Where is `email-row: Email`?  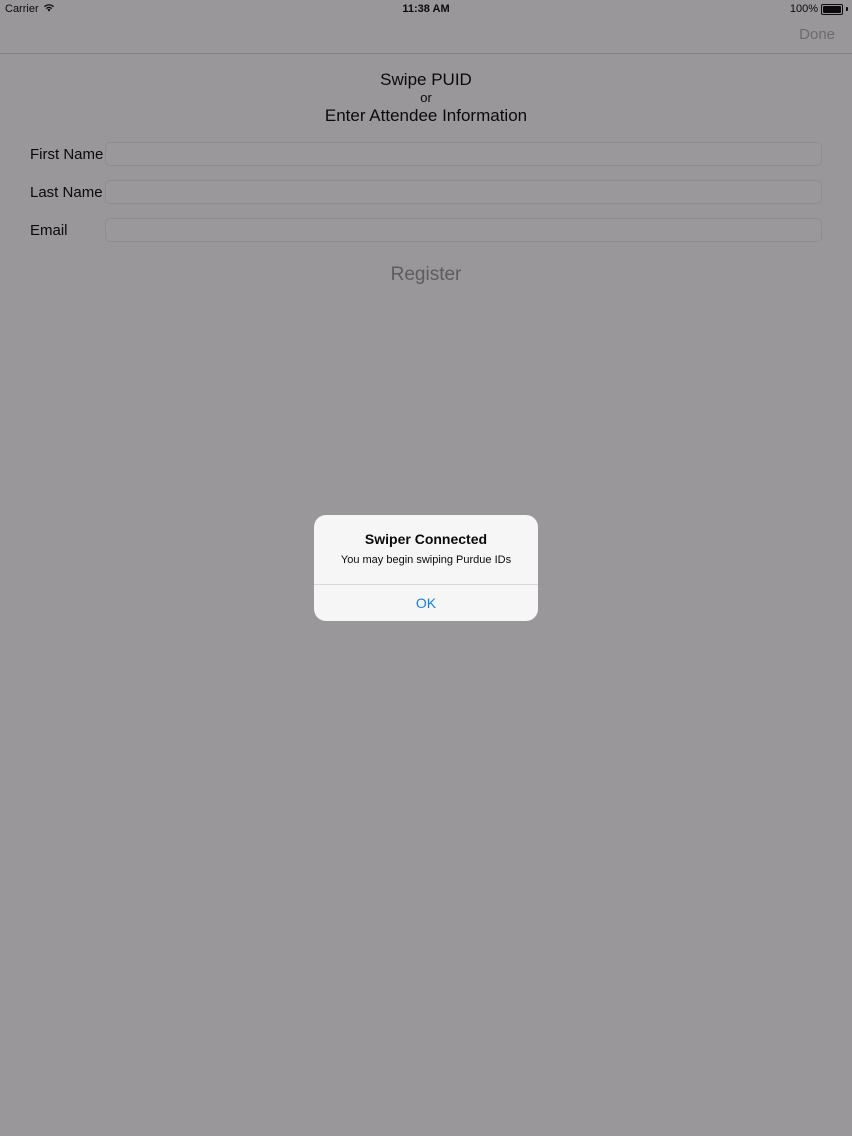 email-row: Email is located at coordinates (426, 231).